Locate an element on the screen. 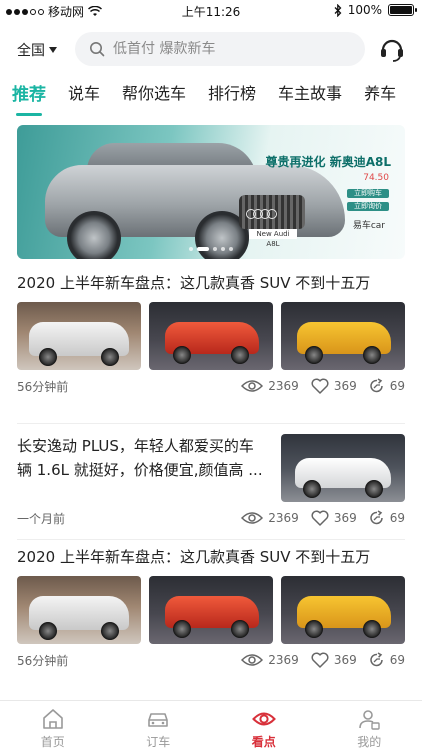 Image resolution: width=422 pixels, height=750 pixels. banner-price: 74.50 is located at coordinates (376, 178).